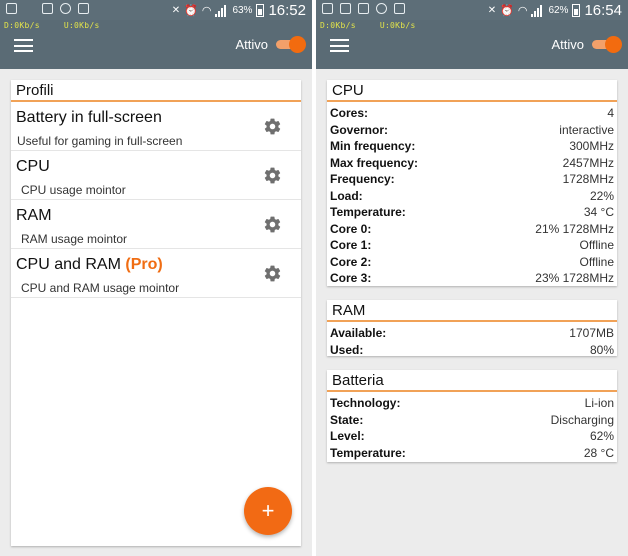  What do you see at coordinates (156, 10) in the screenshot?
I see `status-bar: ✕ ⏰ ◠ 63% 16:52` at bounding box center [156, 10].